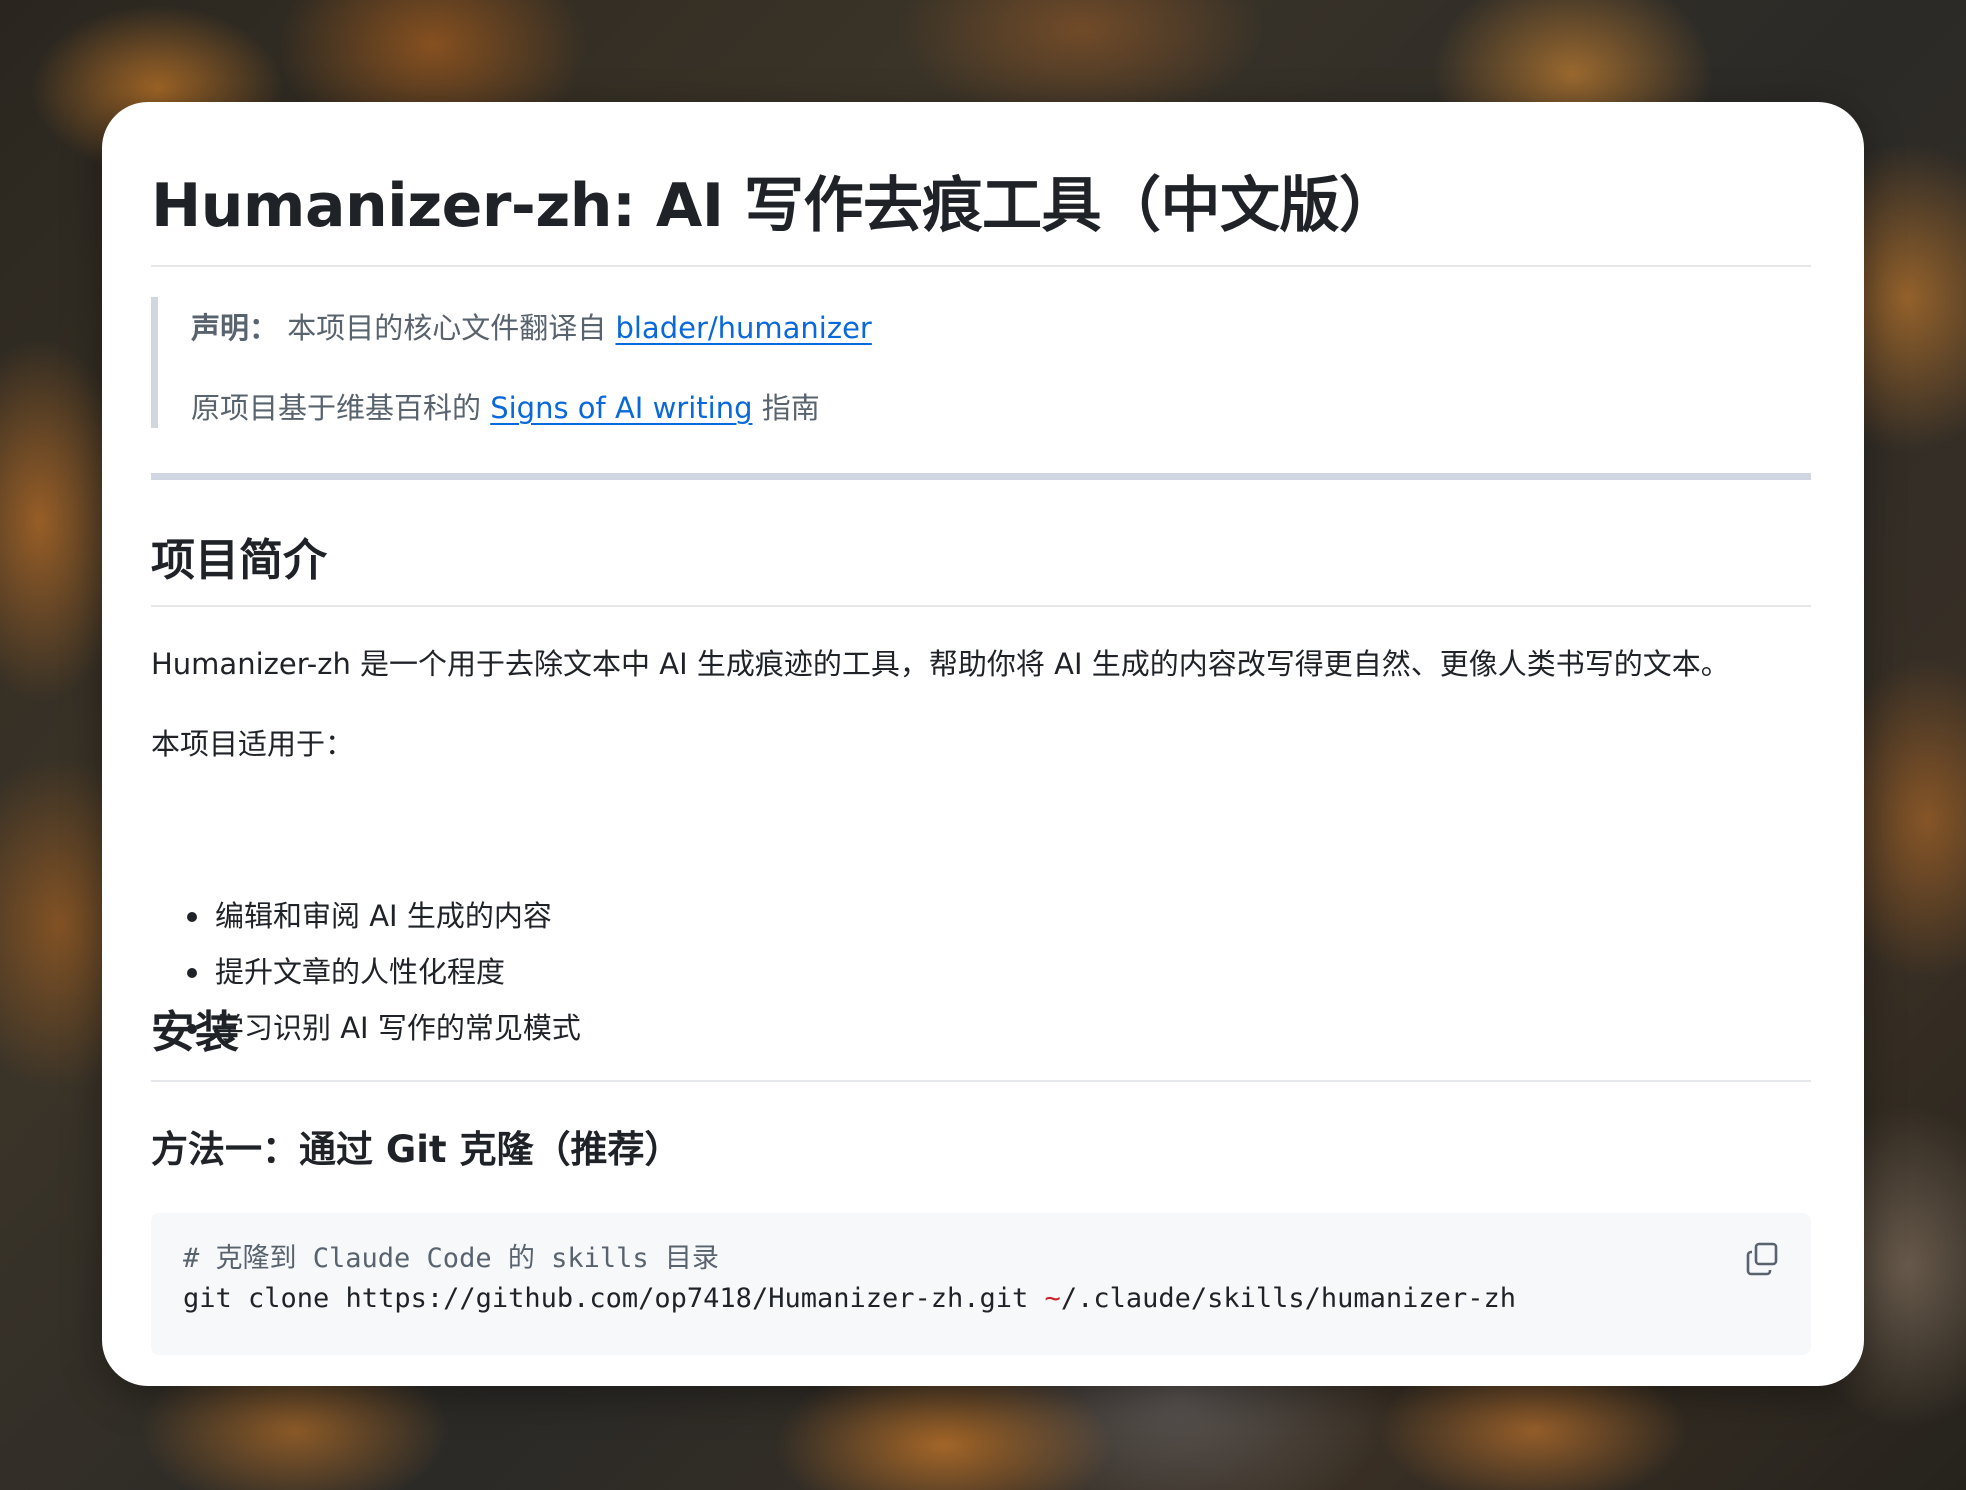  I want to click on notice-label: 声明：, so click(235, 328).